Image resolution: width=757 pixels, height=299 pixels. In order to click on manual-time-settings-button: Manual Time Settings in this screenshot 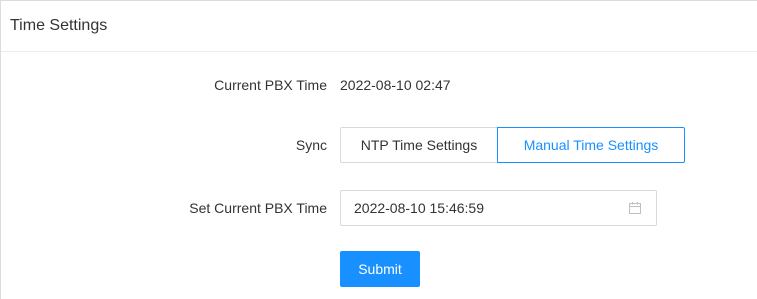, I will do `click(591, 145)`.